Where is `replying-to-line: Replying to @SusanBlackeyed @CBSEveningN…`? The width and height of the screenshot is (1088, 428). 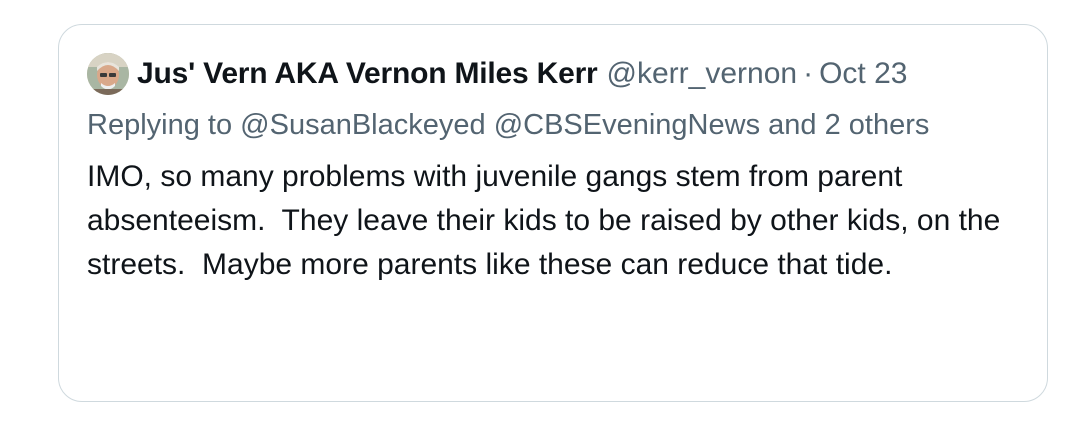 replying-to-line: Replying to @SusanBlackeyed @CBSEveningN… is located at coordinates (537, 125).